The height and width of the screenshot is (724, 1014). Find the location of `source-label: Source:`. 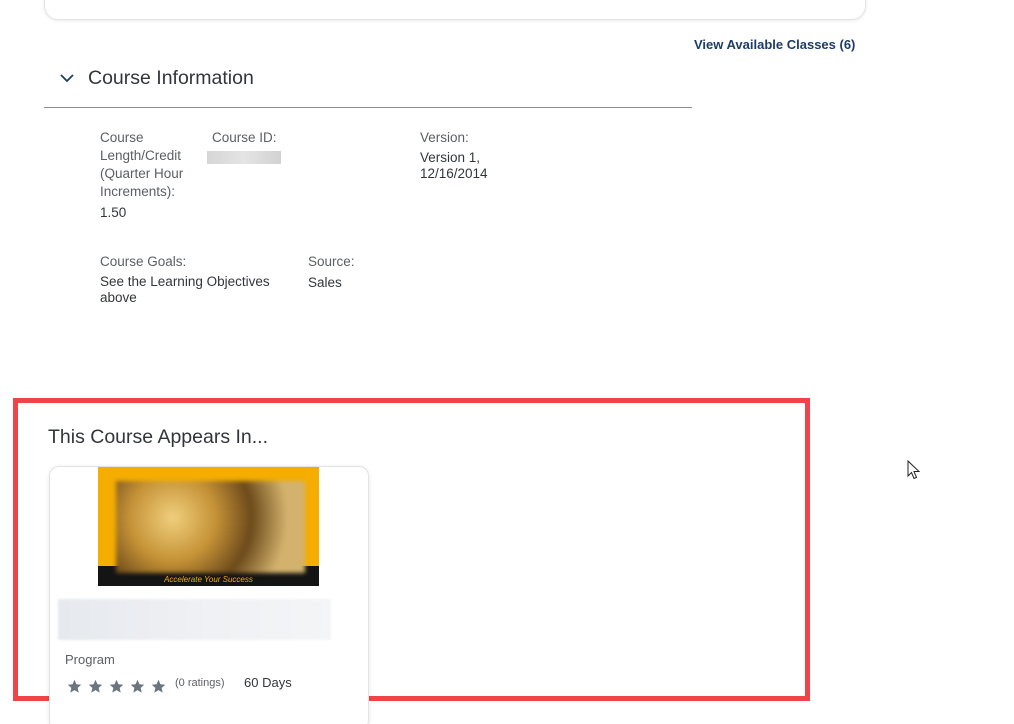

source-label: Source: is located at coordinates (331, 261).